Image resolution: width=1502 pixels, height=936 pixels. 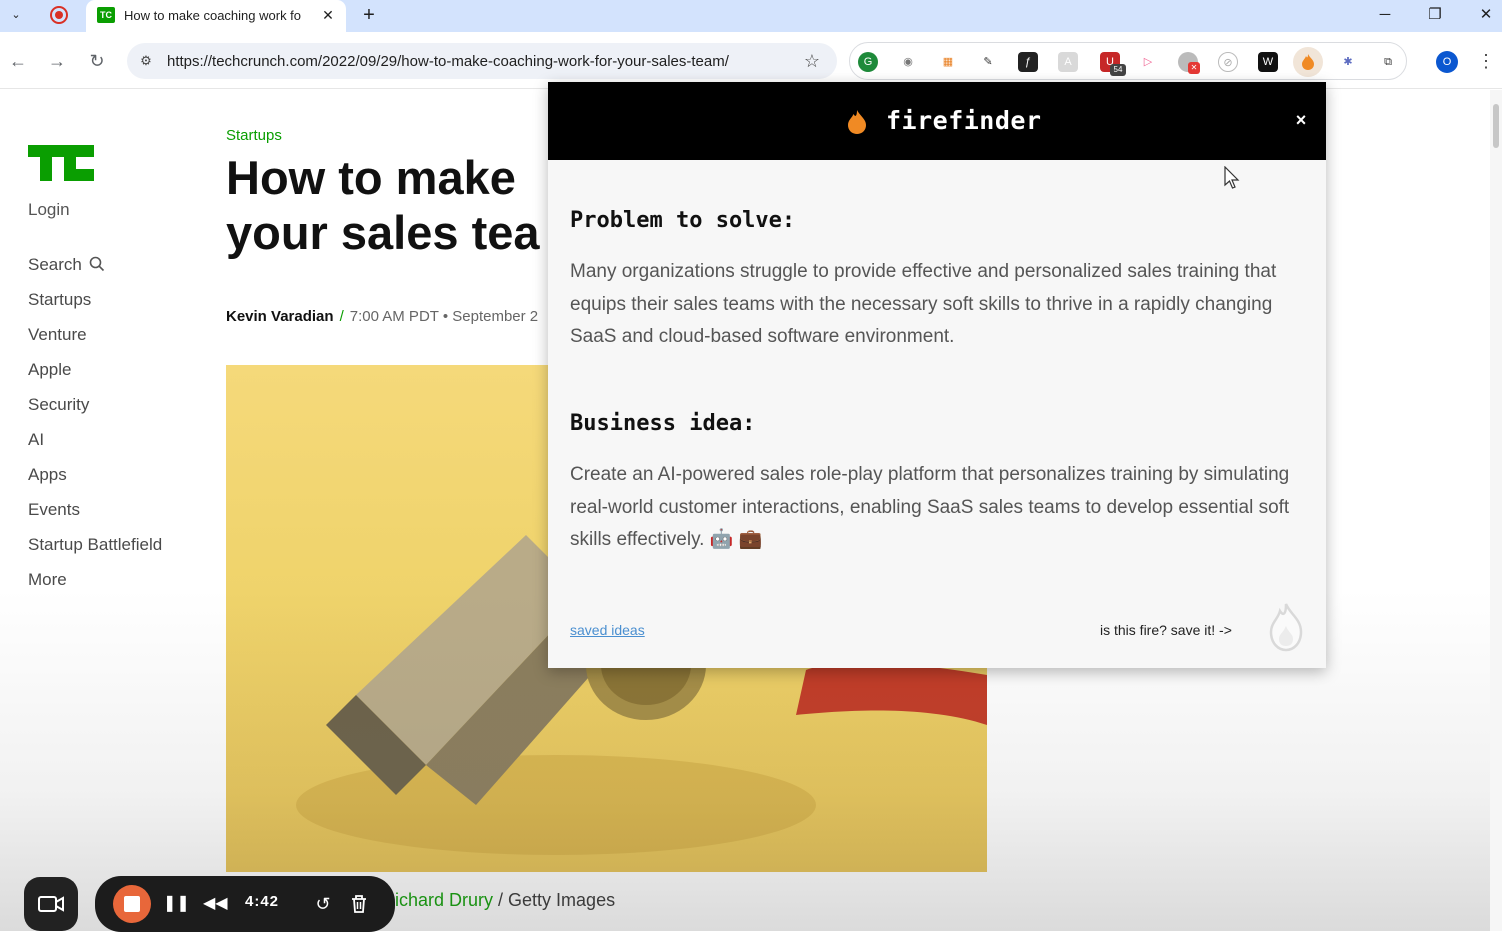 I want to click on nav-venture: Venture, so click(x=57, y=335).